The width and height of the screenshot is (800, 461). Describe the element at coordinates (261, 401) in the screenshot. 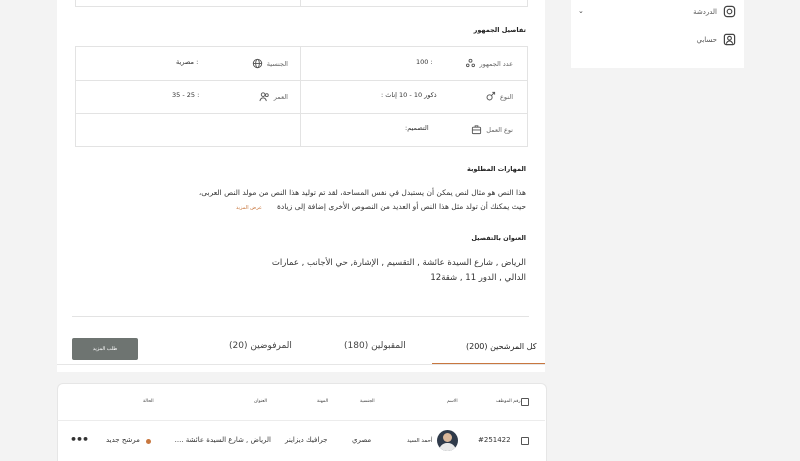

I see `header-address: العنوان` at that location.